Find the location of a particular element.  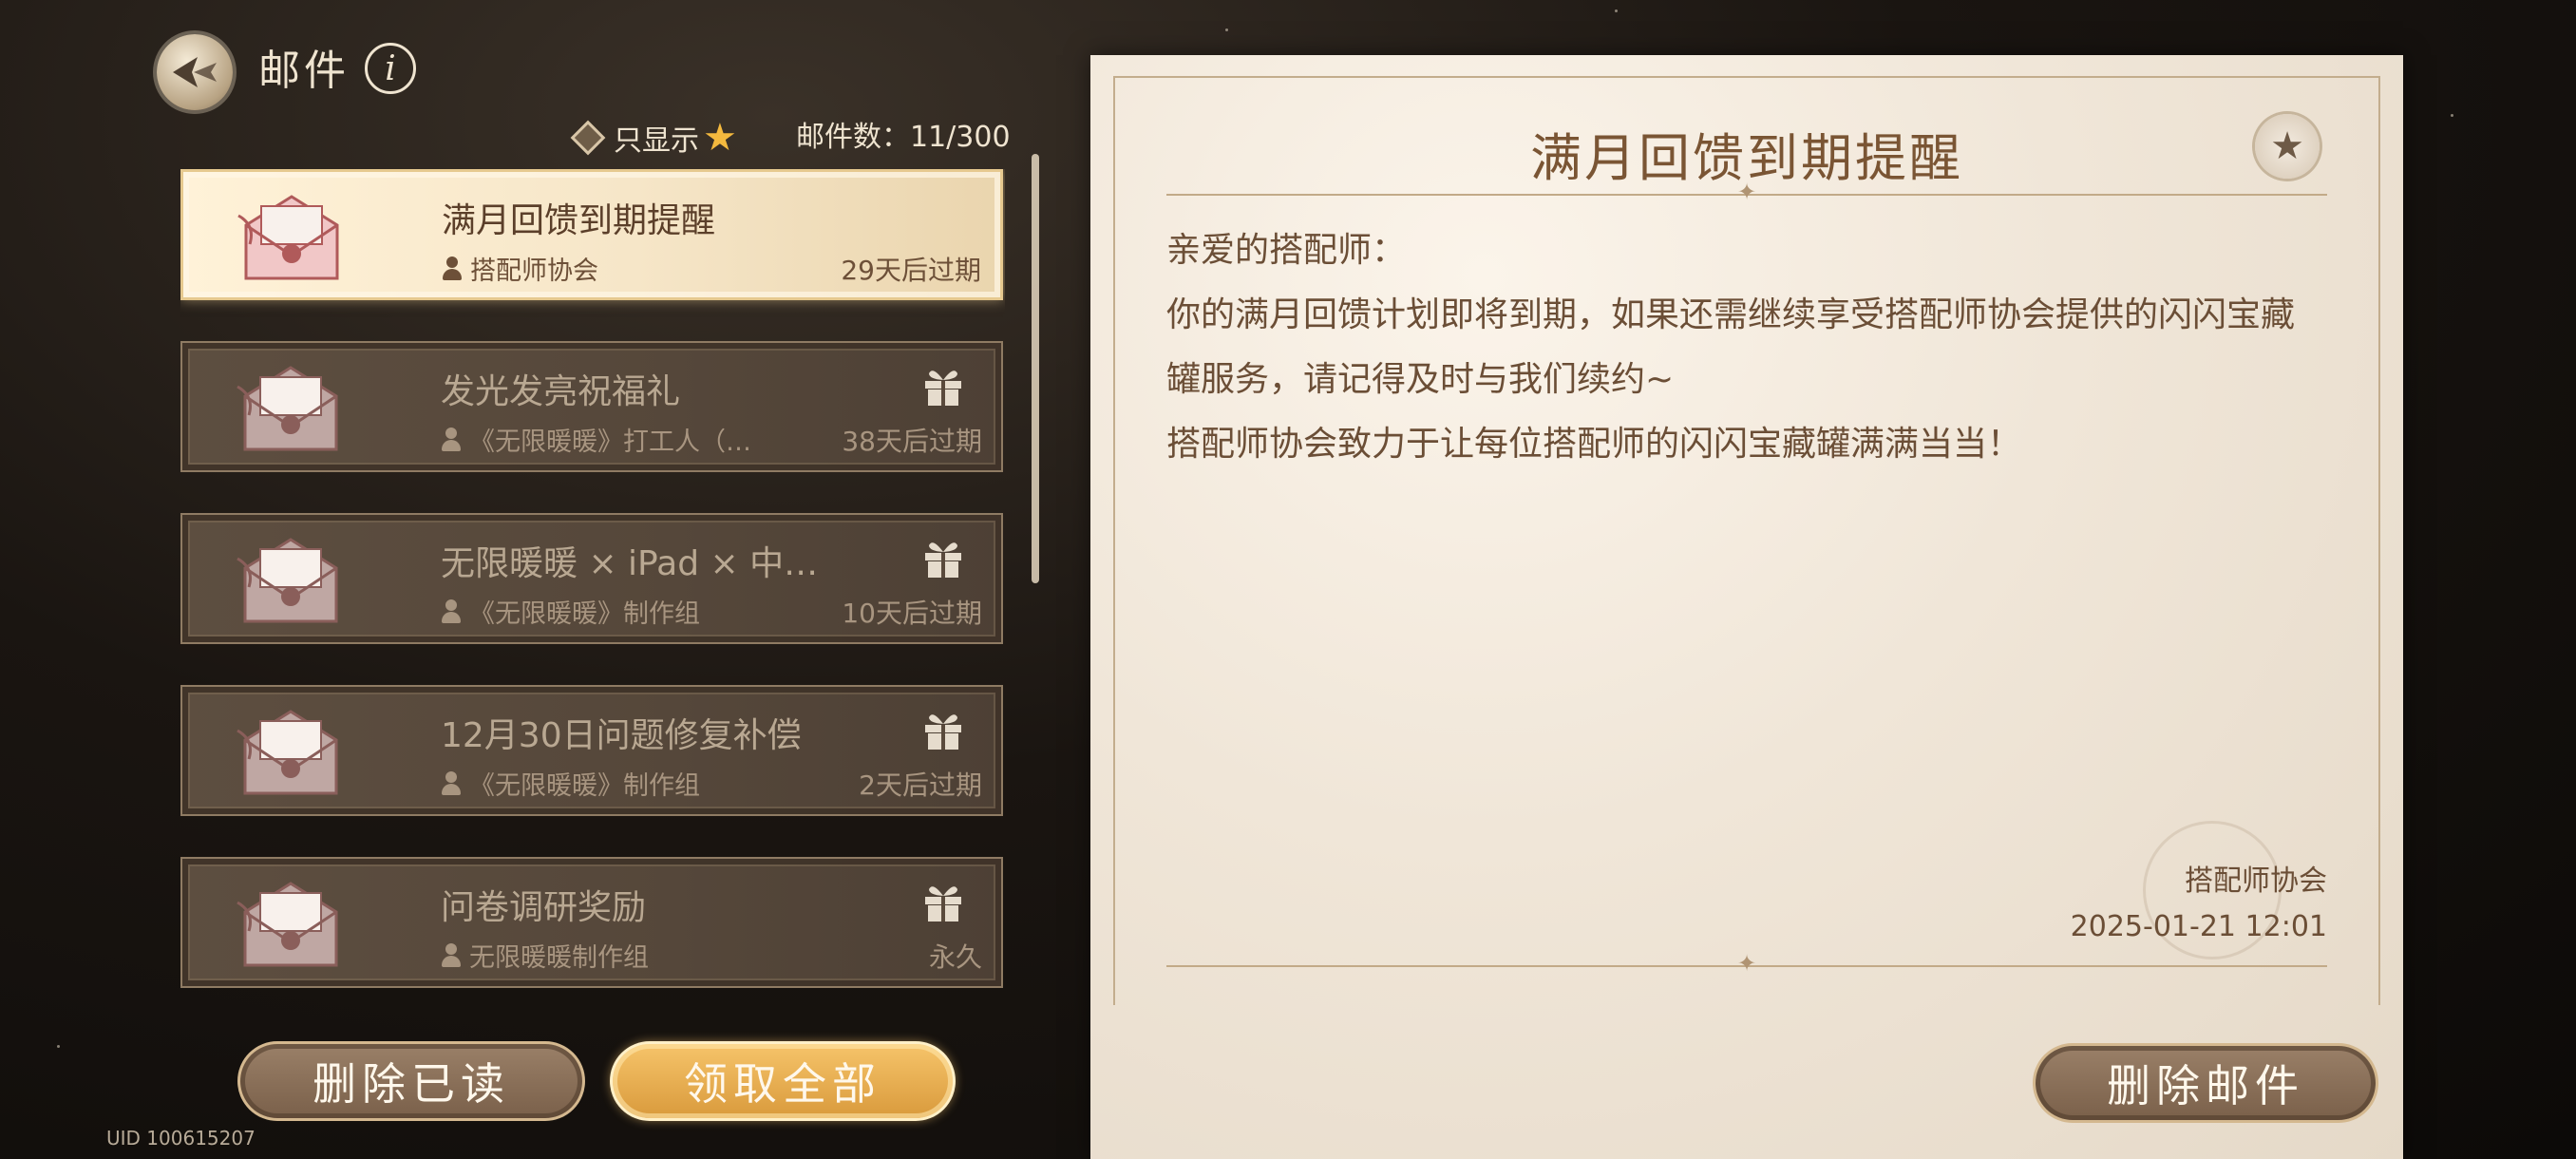

mail-item: 发光发亮祝福礼《无限暖暖》打工人（… 38天后过期 is located at coordinates (591, 406).